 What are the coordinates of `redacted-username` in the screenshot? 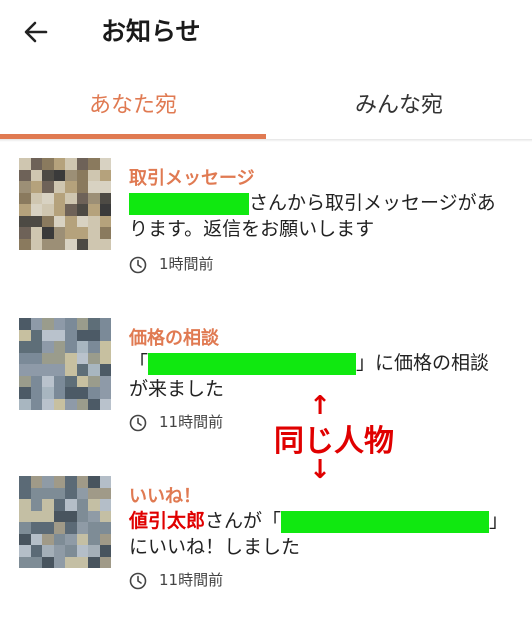 It's located at (189, 203).